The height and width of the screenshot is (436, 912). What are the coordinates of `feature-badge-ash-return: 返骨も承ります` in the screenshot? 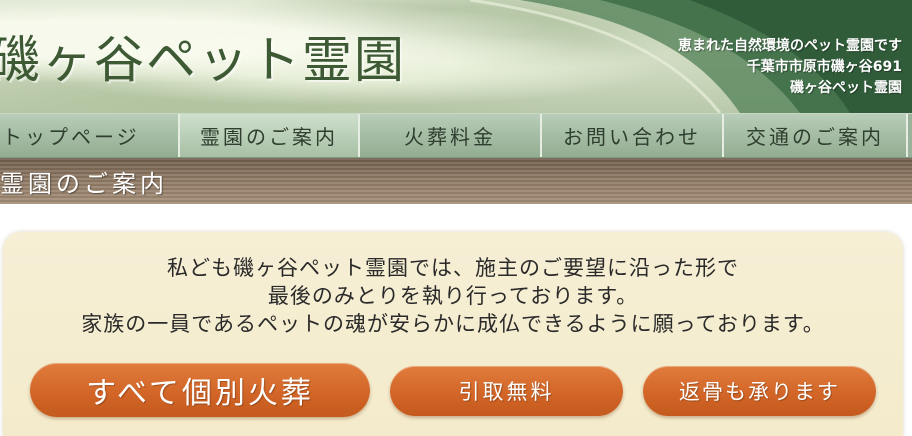 It's located at (759, 391).